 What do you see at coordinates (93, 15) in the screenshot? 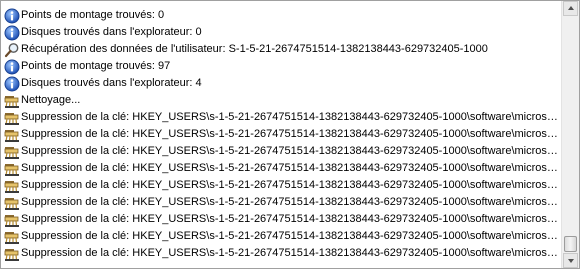
I see `log-entry-text: Points de montage trouvés: 0` at bounding box center [93, 15].